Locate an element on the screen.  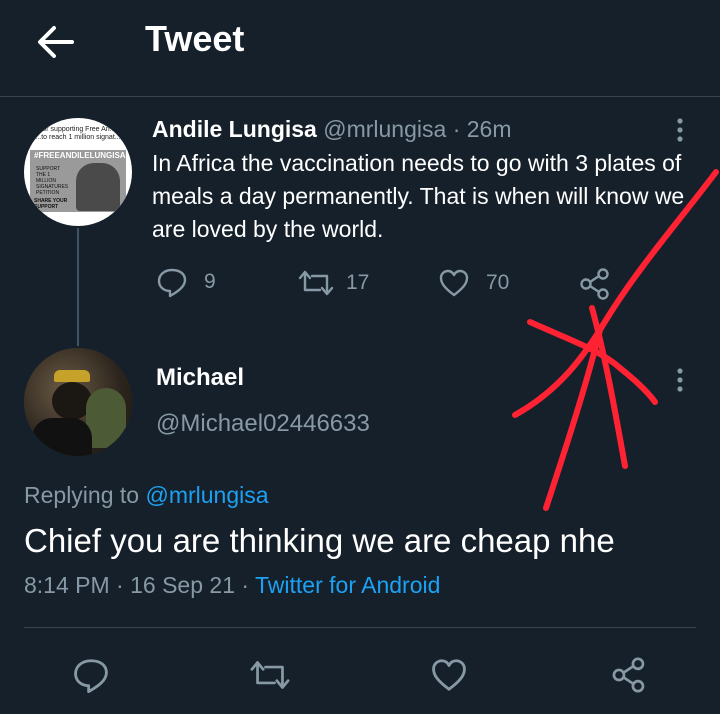
tweet-timestamp: 8:14 PM is located at coordinates (67, 585).